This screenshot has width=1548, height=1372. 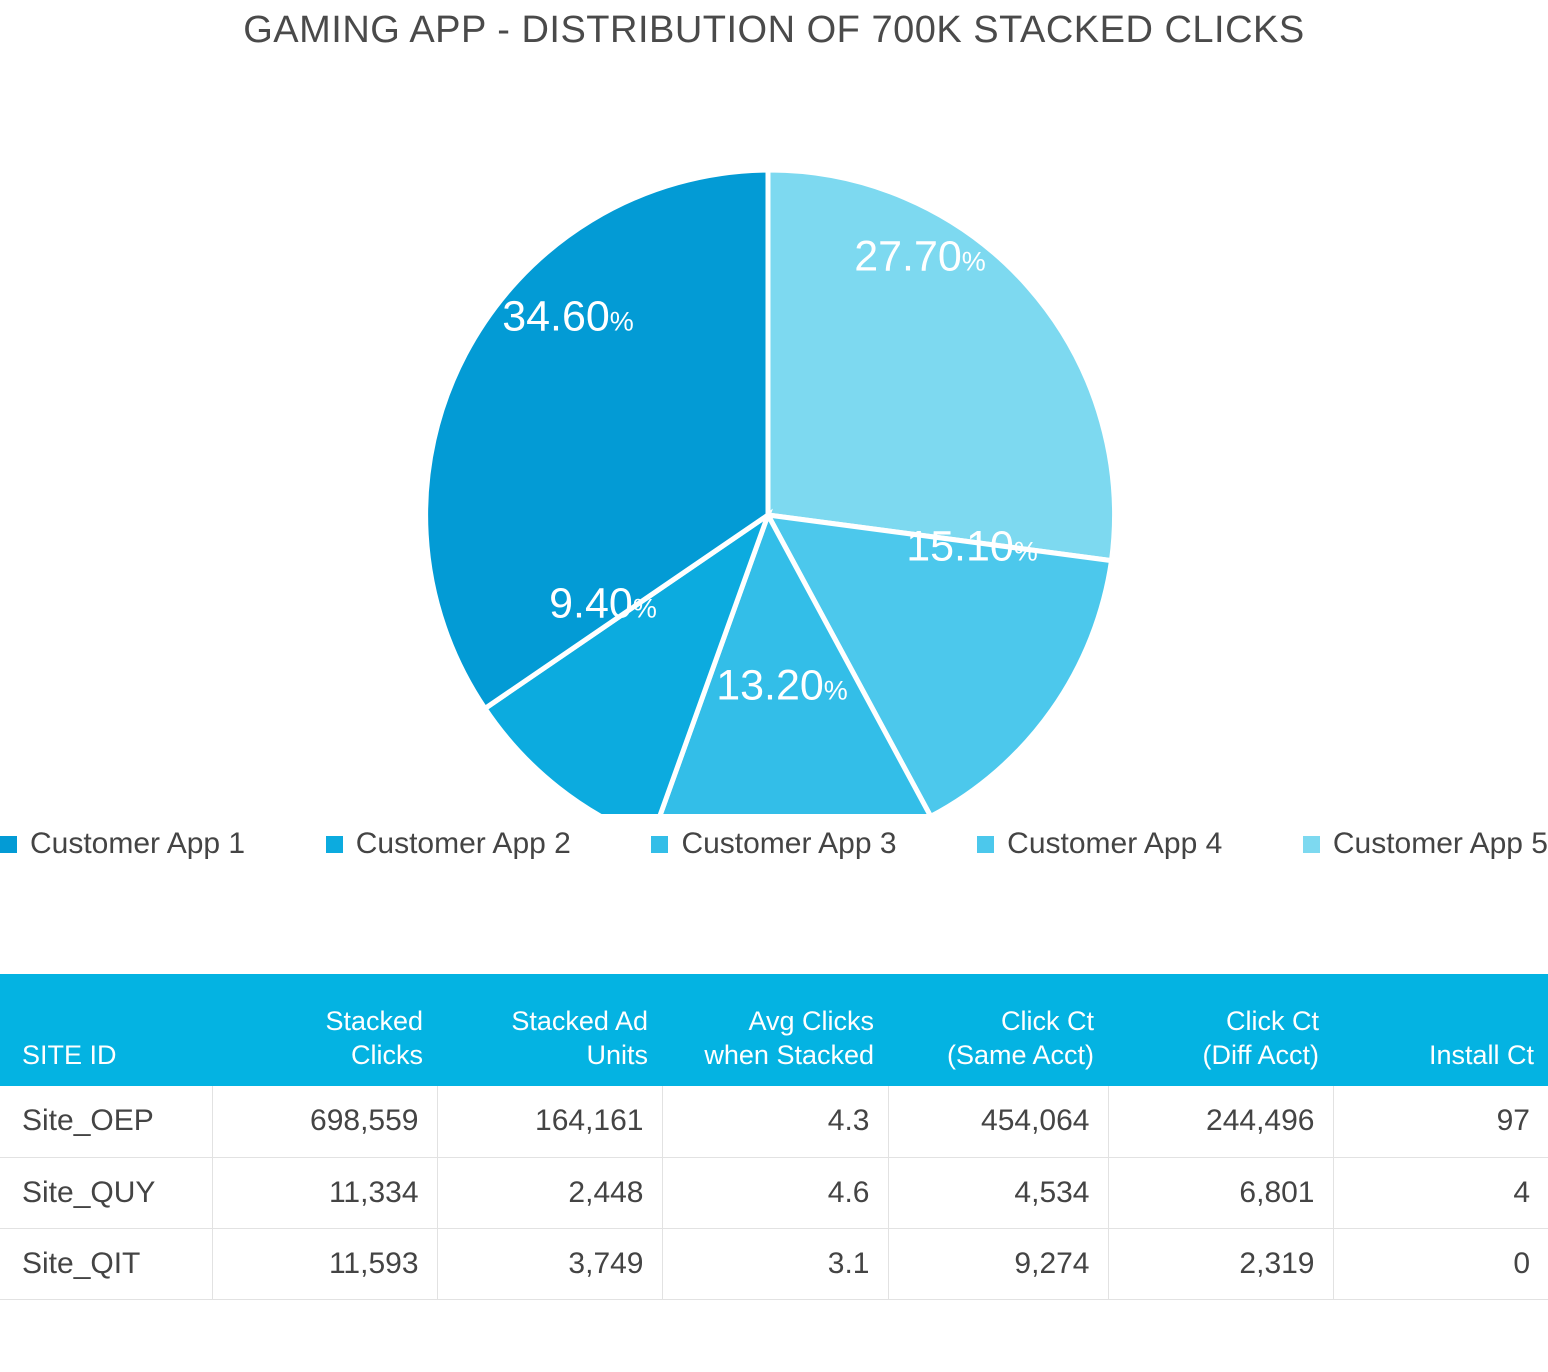 What do you see at coordinates (998, 1193) in the screenshot?
I see `cell-click-ct-same-acct: 4,534` at bounding box center [998, 1193].